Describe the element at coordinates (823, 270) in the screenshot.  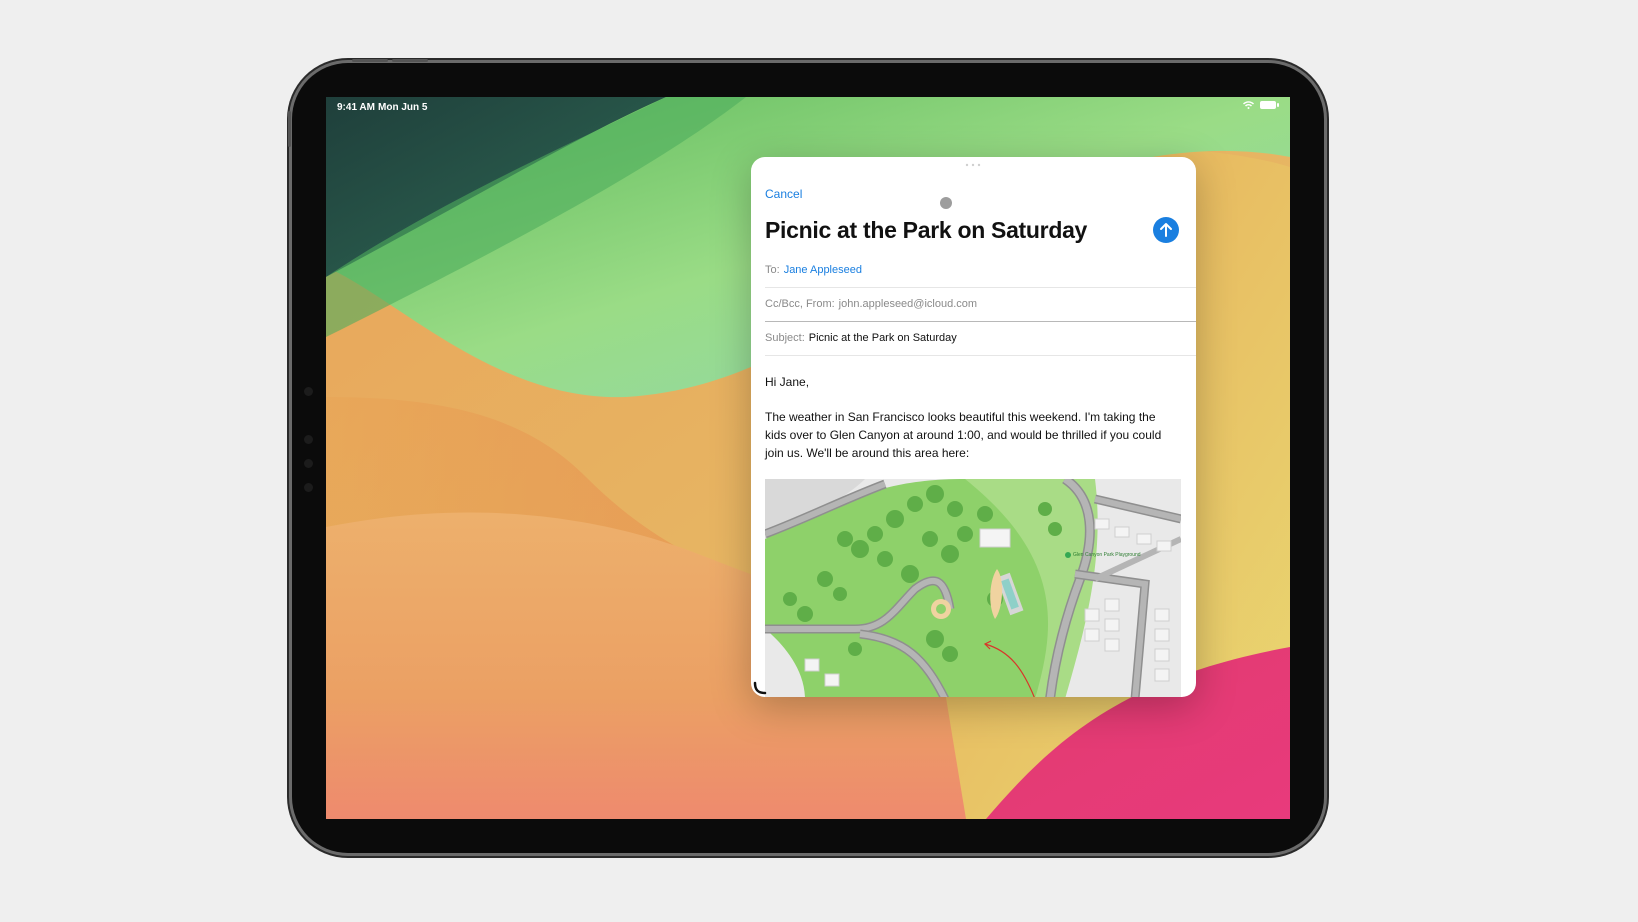
I see `to-recipient: Jane Appleseed` at that location.